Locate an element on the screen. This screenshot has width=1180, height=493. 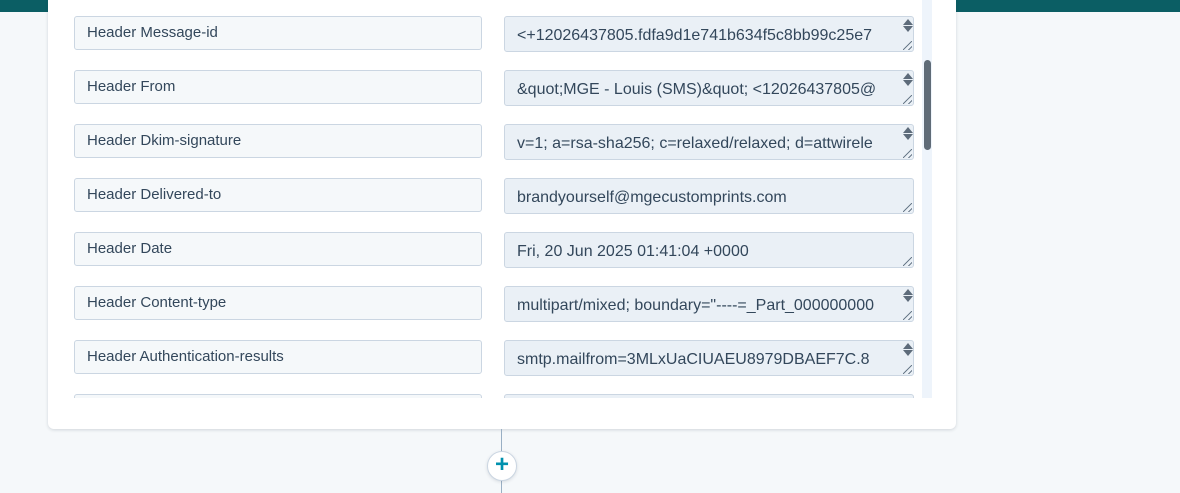
field-value is located at coordinates (709, 396).